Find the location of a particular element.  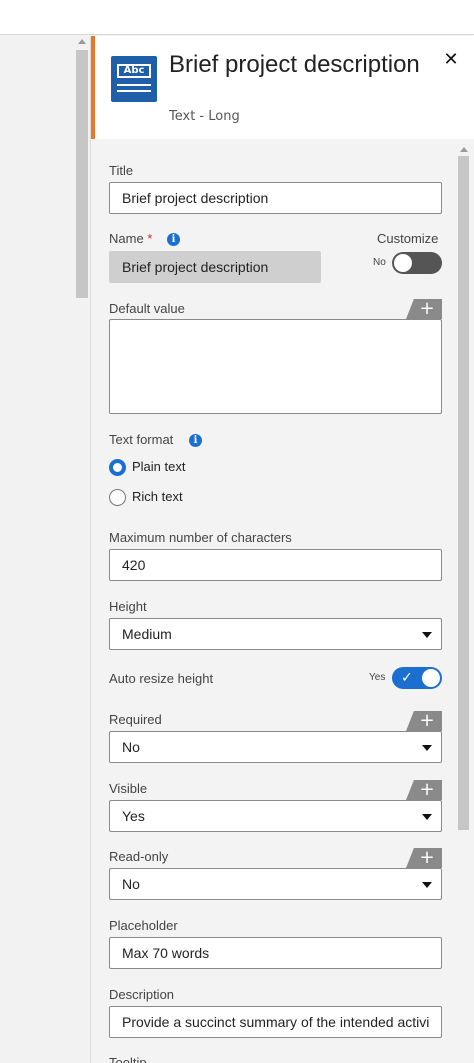

panel-title: Brief project description is located at coordinates (294, 64).